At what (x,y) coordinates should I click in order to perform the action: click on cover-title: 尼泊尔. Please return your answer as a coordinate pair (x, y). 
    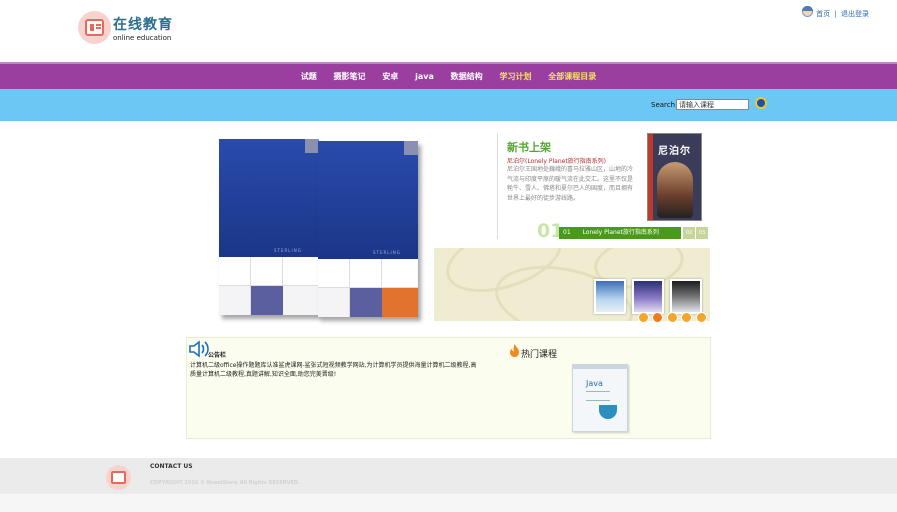
    Looking at the image, I should click on (674, 151).